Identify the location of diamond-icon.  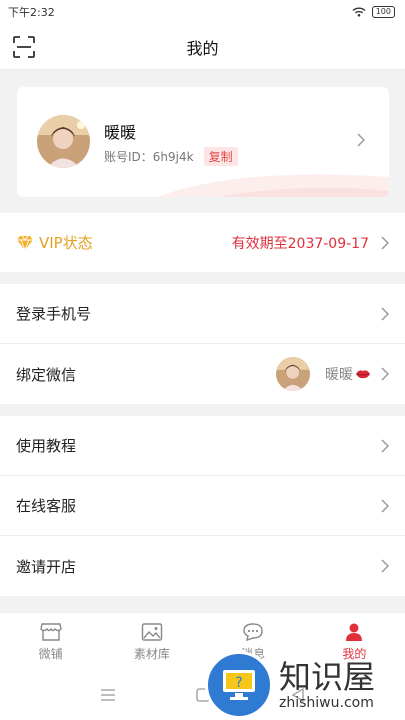
(25, 243).